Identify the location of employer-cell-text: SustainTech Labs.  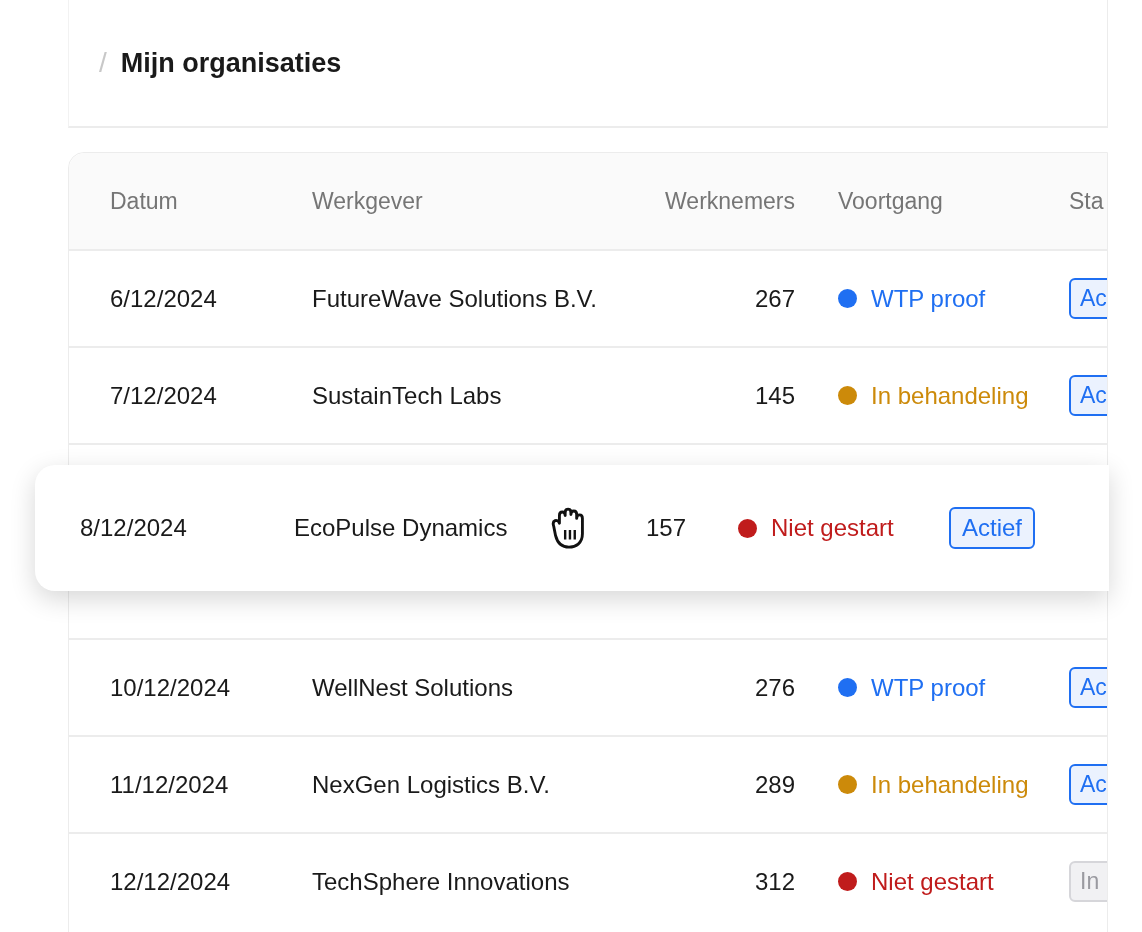
(407, 395).